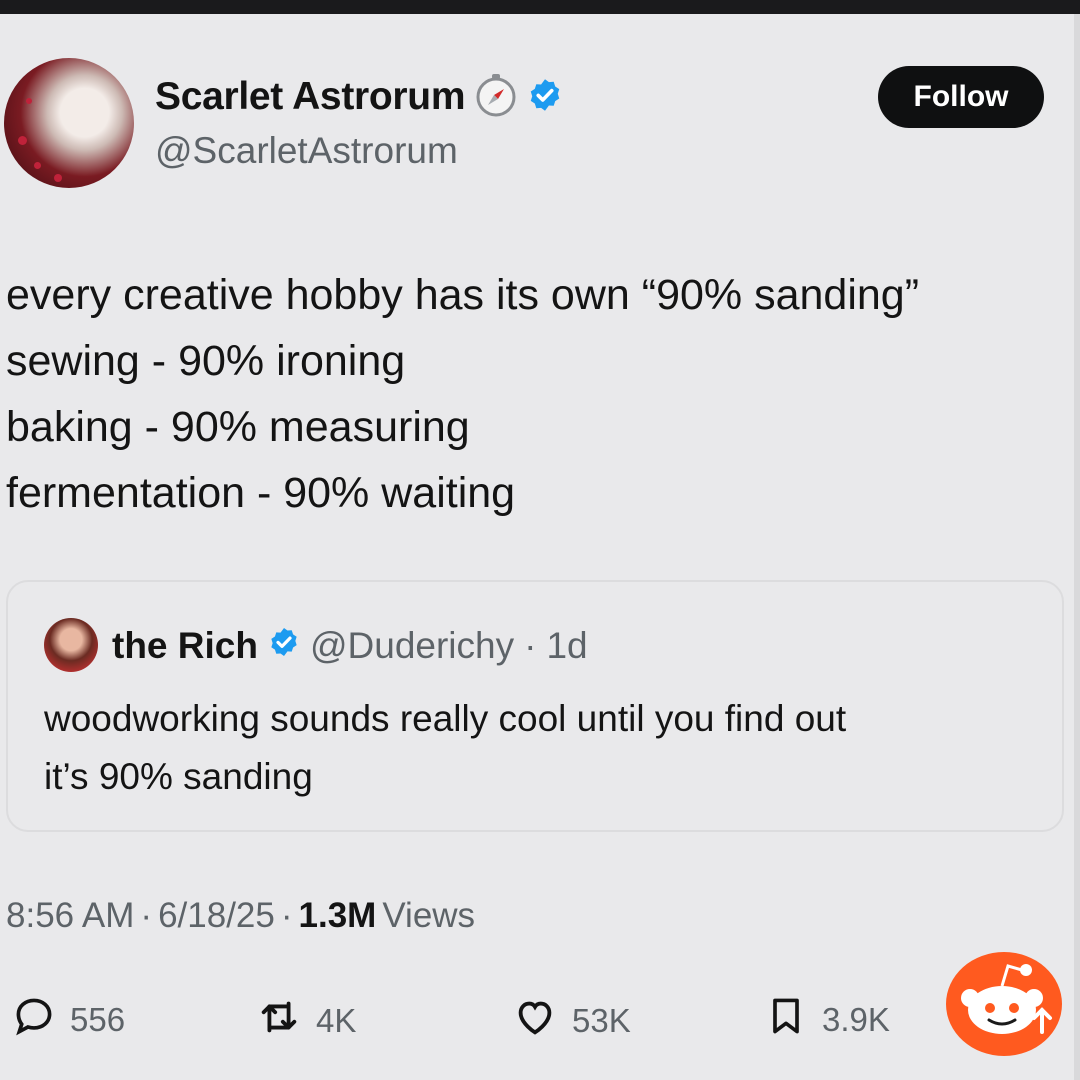  Describe the element at coordinates (535, 1021) in the screenshot. I see `heart-icon` at that location.